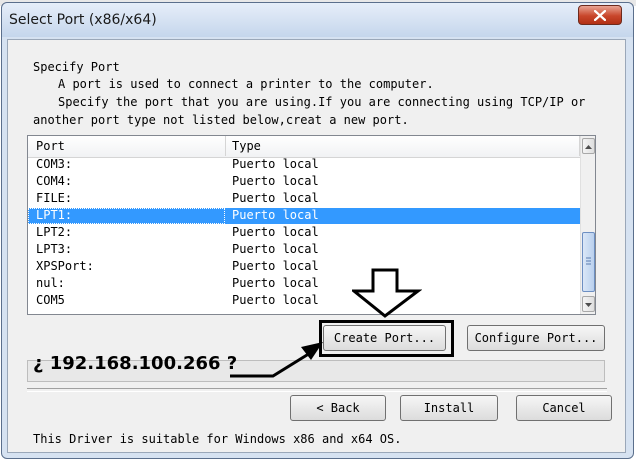  I want to click on port-row: COM3: Puerto local, so click(304, 165).